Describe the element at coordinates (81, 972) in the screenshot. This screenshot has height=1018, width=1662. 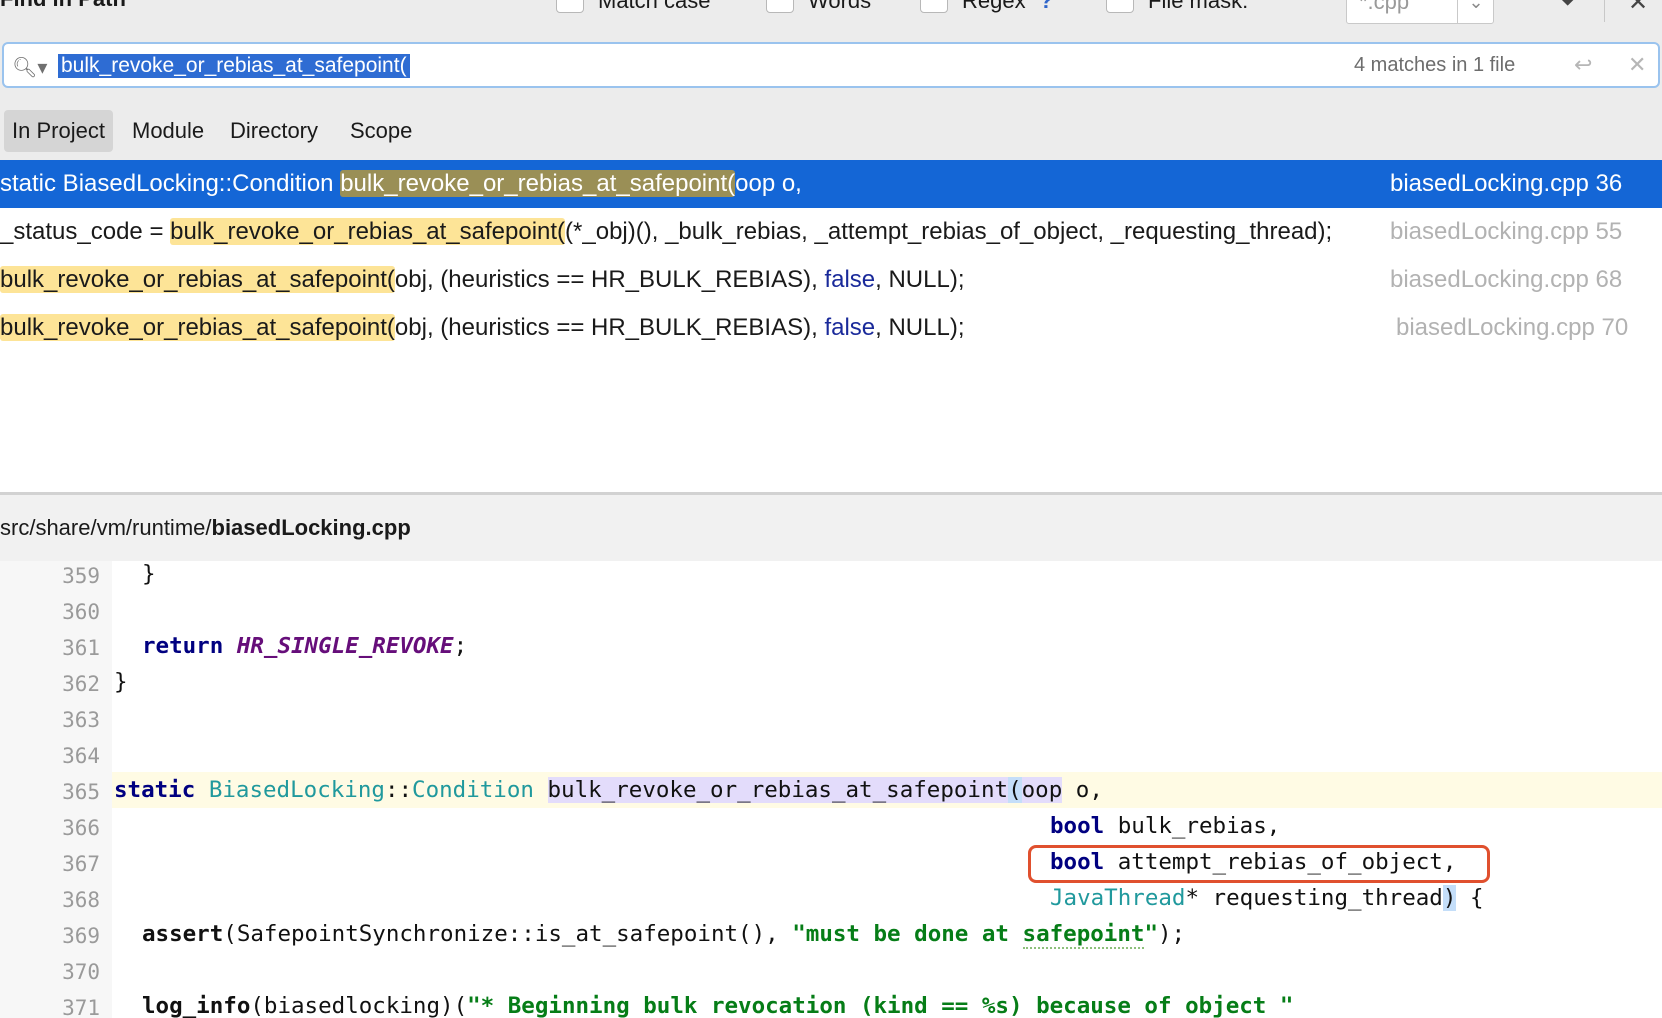
I see `line-number: 370` at that location.